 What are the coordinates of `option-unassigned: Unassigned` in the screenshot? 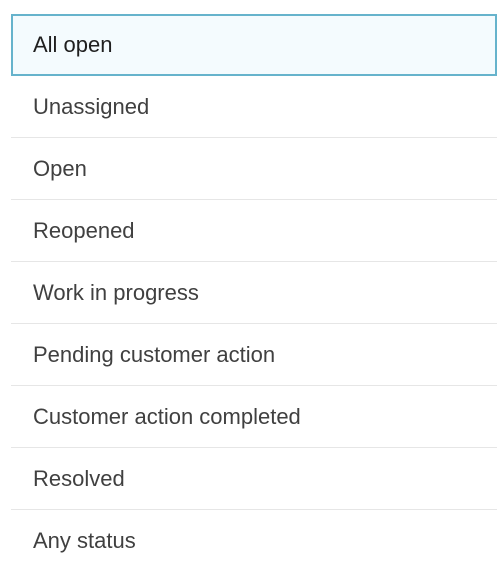 It's located at (254, 107).